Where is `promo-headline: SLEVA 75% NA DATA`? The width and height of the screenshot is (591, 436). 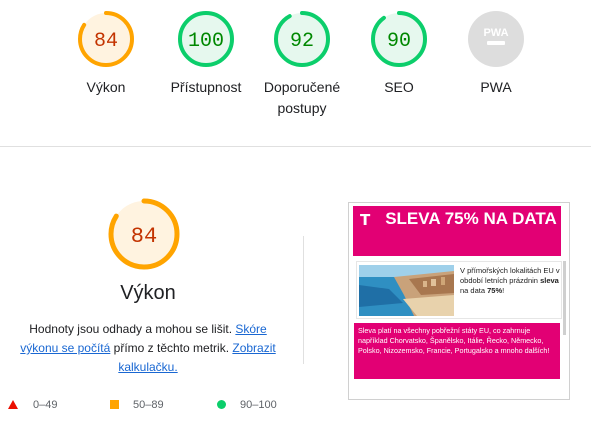
promo-headline: SLEVA 75% NA DATA is located at coordinates (471, 218).